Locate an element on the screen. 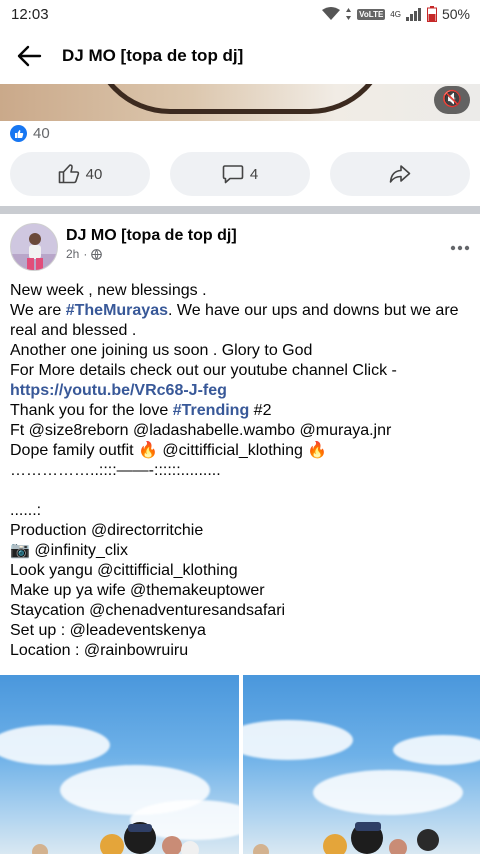 This screenshot has height=854, width=480. previous-post-media: 🔇 is located at coordinates (240, 102).